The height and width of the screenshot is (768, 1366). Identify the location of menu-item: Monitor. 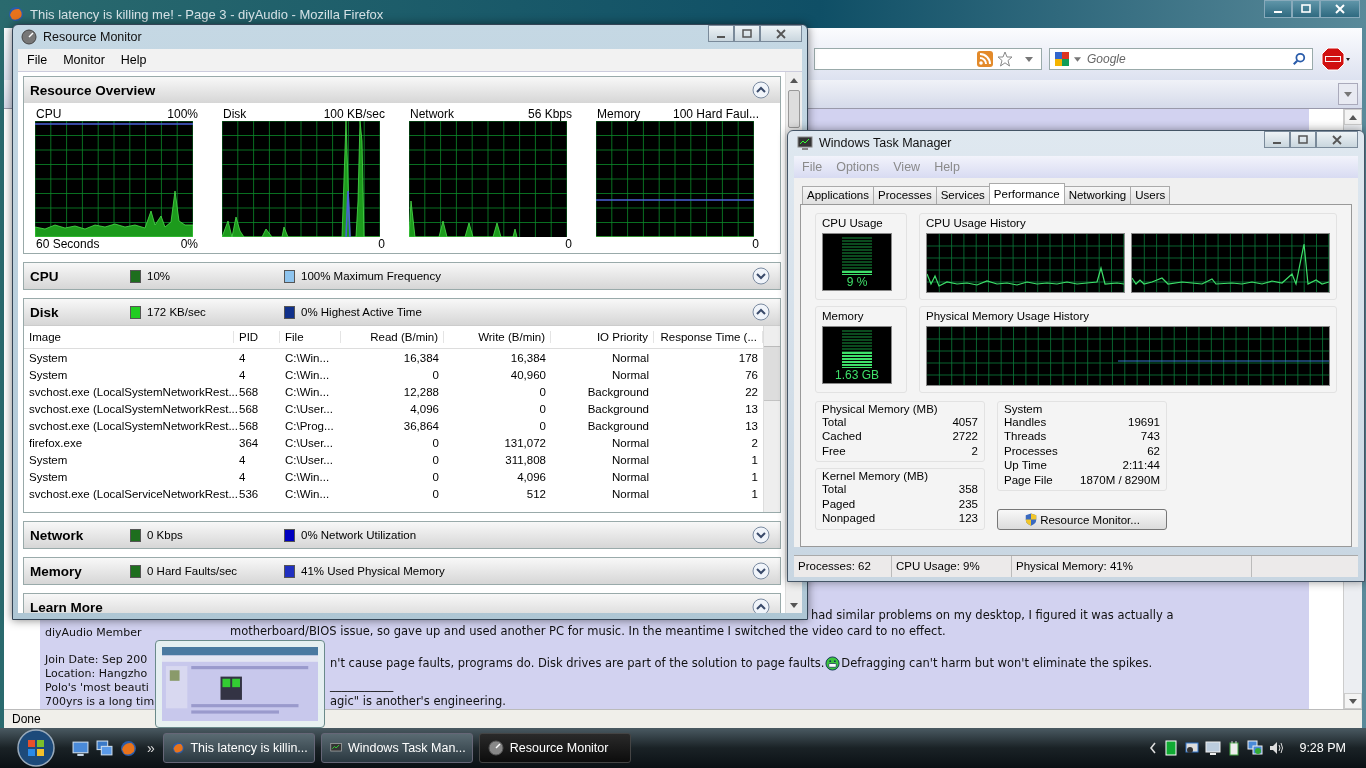
(84, 60).